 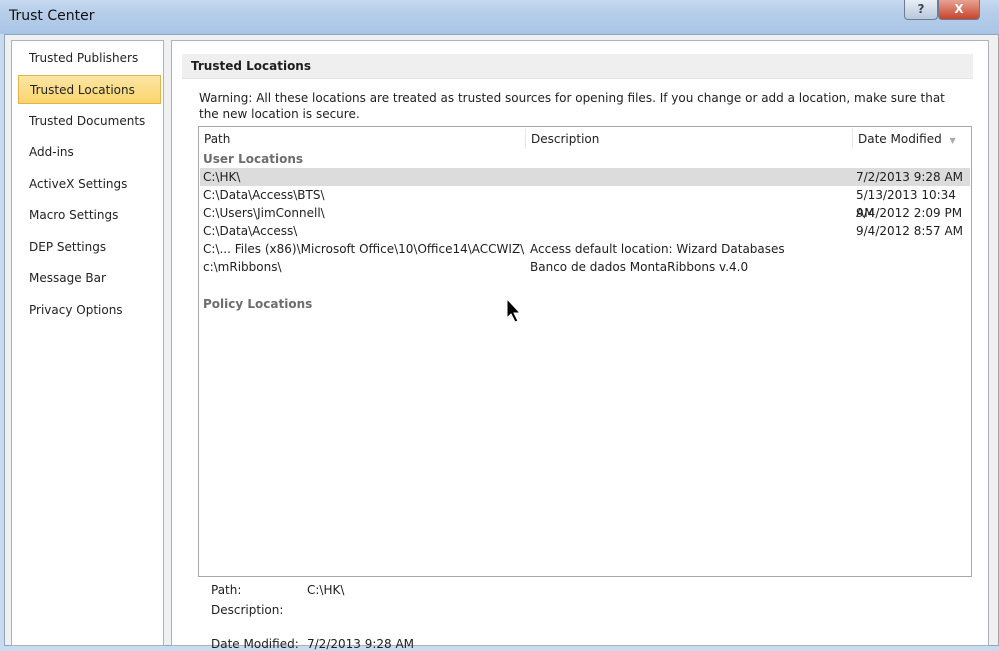 What do you see at coordinates (639, 267) in the screenshot?
I see `row-description: Banco de dados MontaRibbons v.4.0` at bounding box center [639, 267].